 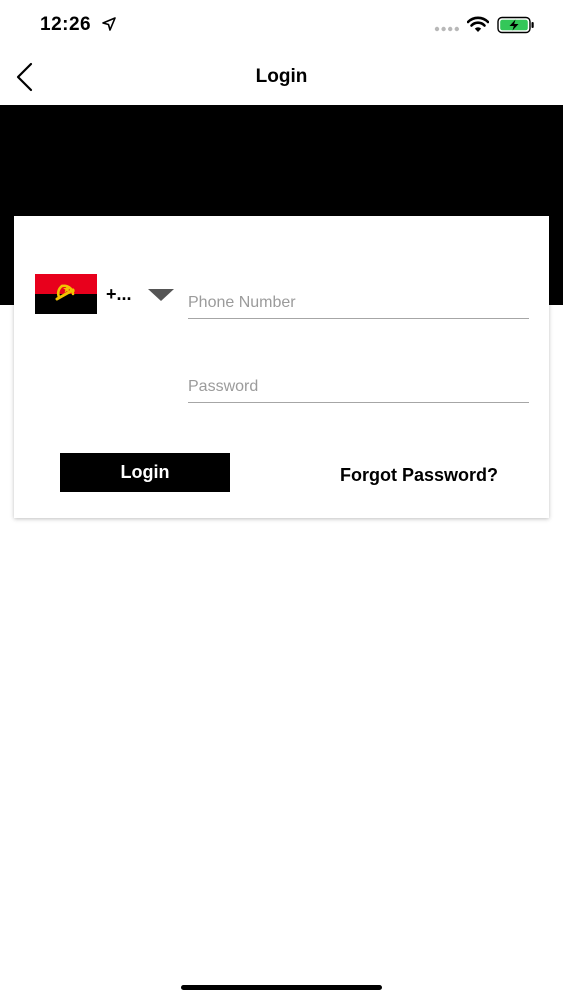 I want to click on angola-flag-icon, so click(x=66, y=294).